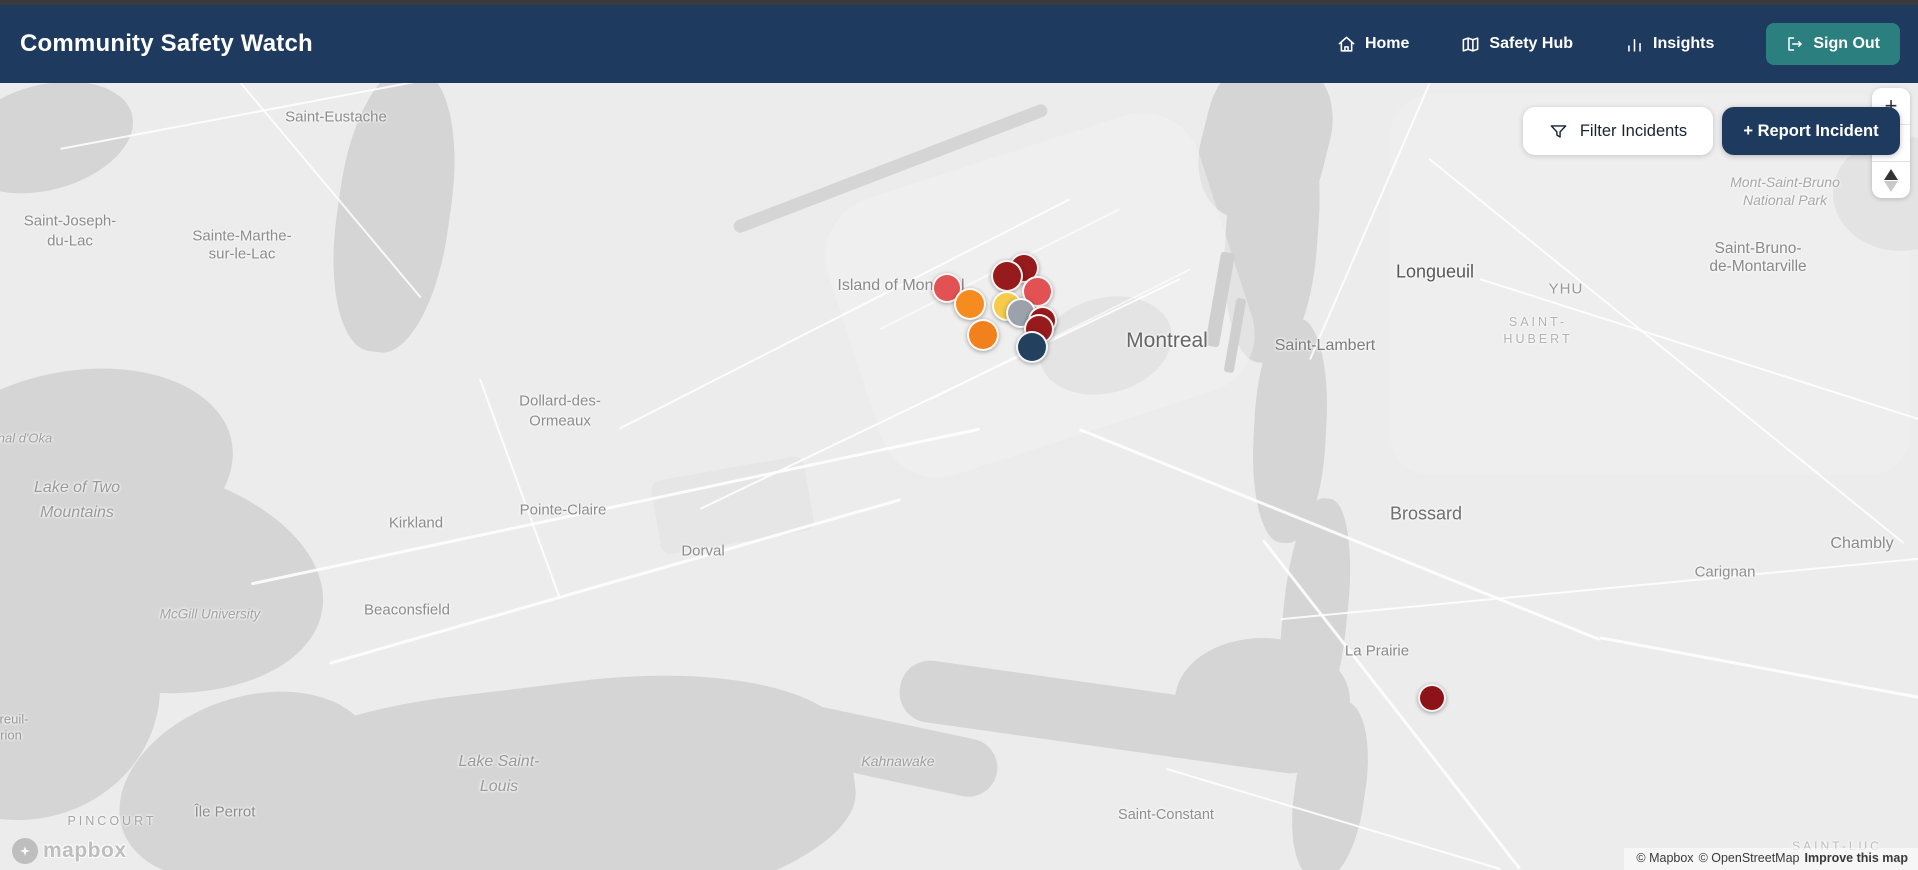 The height and width of the screenshot is (870, 1918). Describe the element at coordinates (1531, 43) in the screenshot. I see `nav-safety-hub-label: Safety Hub` at that location.